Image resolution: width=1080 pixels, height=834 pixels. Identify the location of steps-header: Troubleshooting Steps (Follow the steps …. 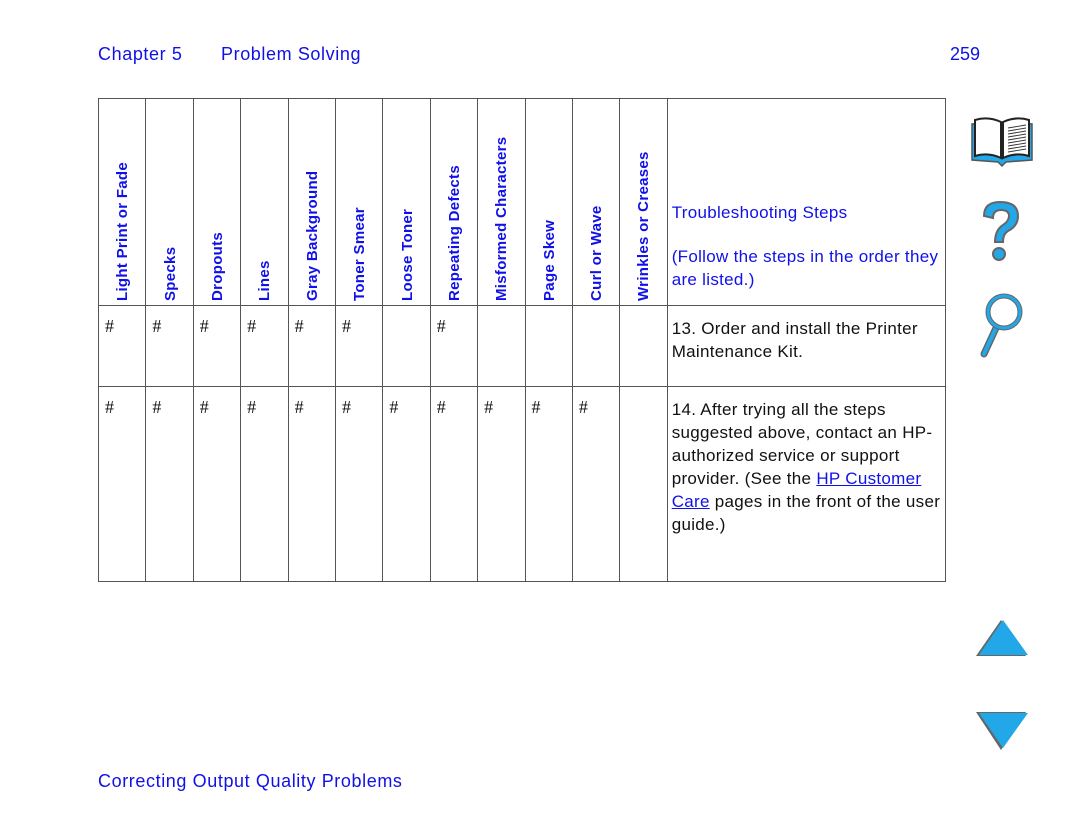
(806, 202).